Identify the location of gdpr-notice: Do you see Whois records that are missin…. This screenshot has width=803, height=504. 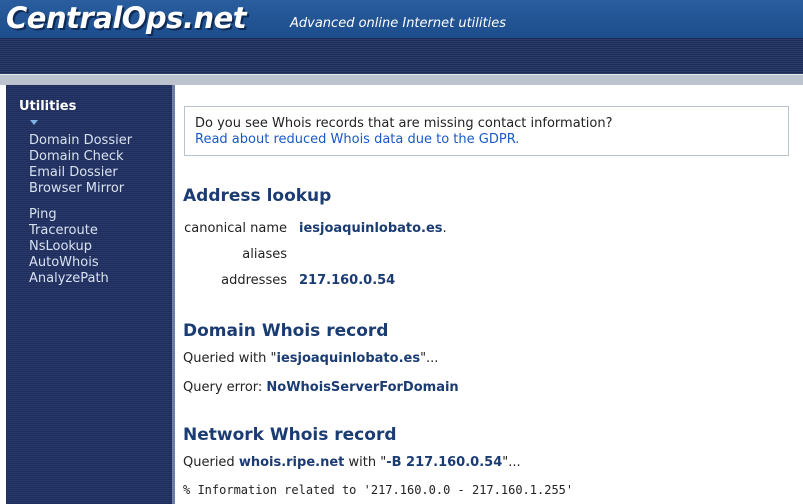
(486, 131).